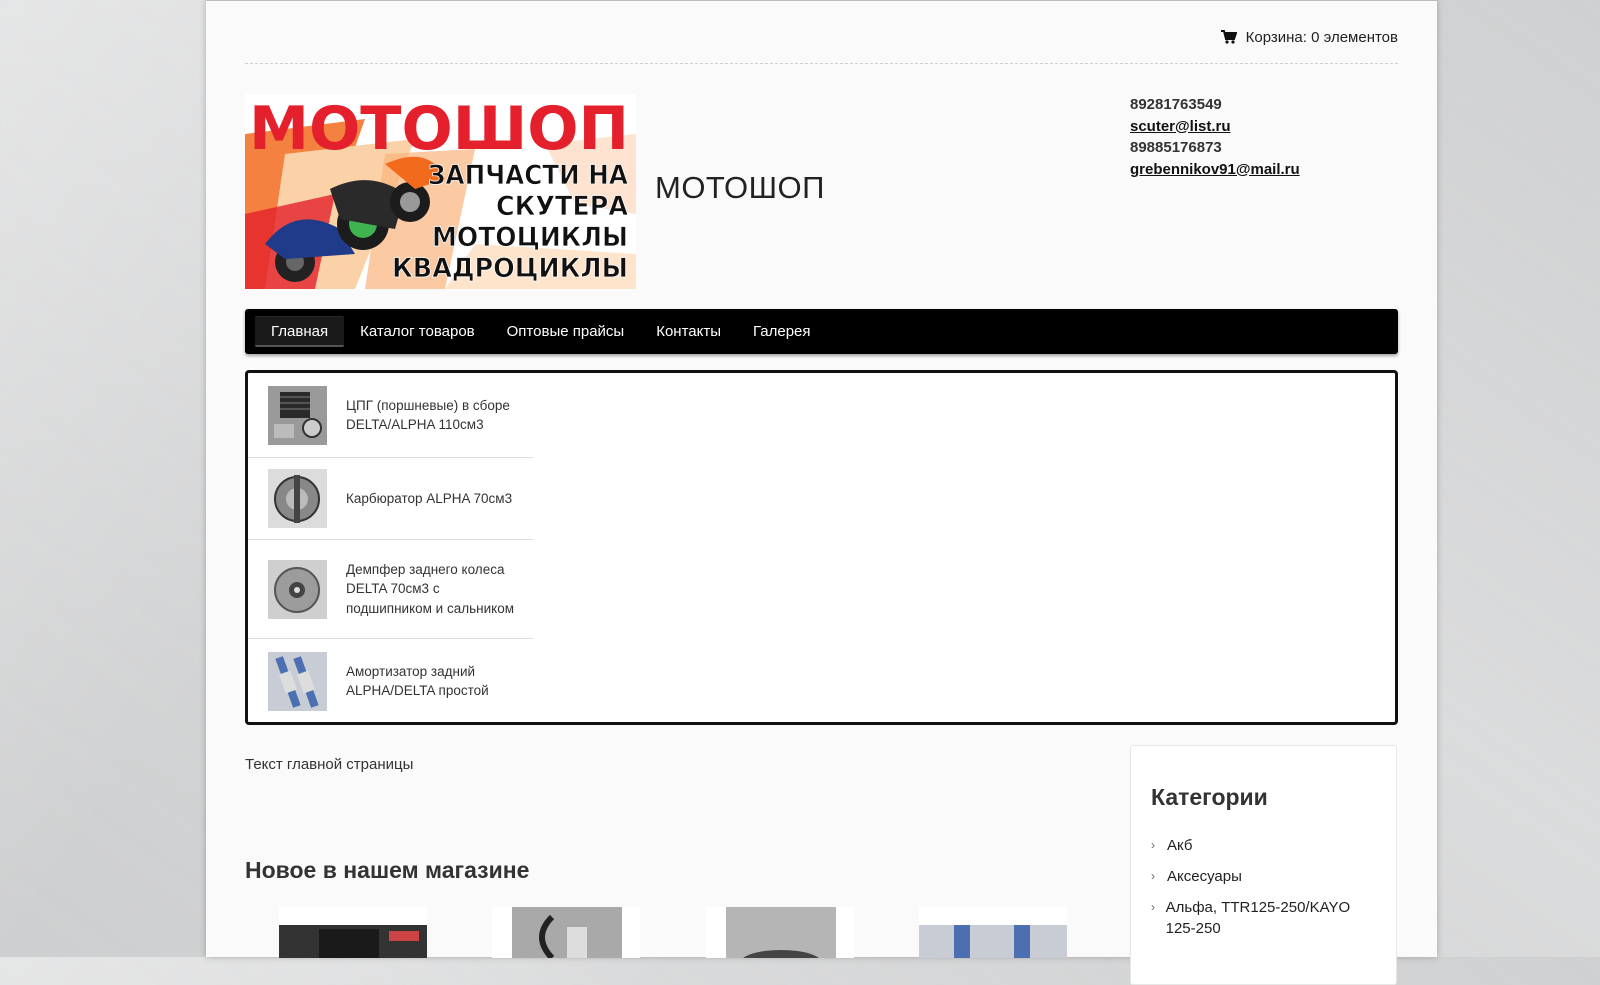  What do you see at coordinates (1263, 845) in the screenshot?
I see `category-item: › Акб` at bounding box center [1263, 845].